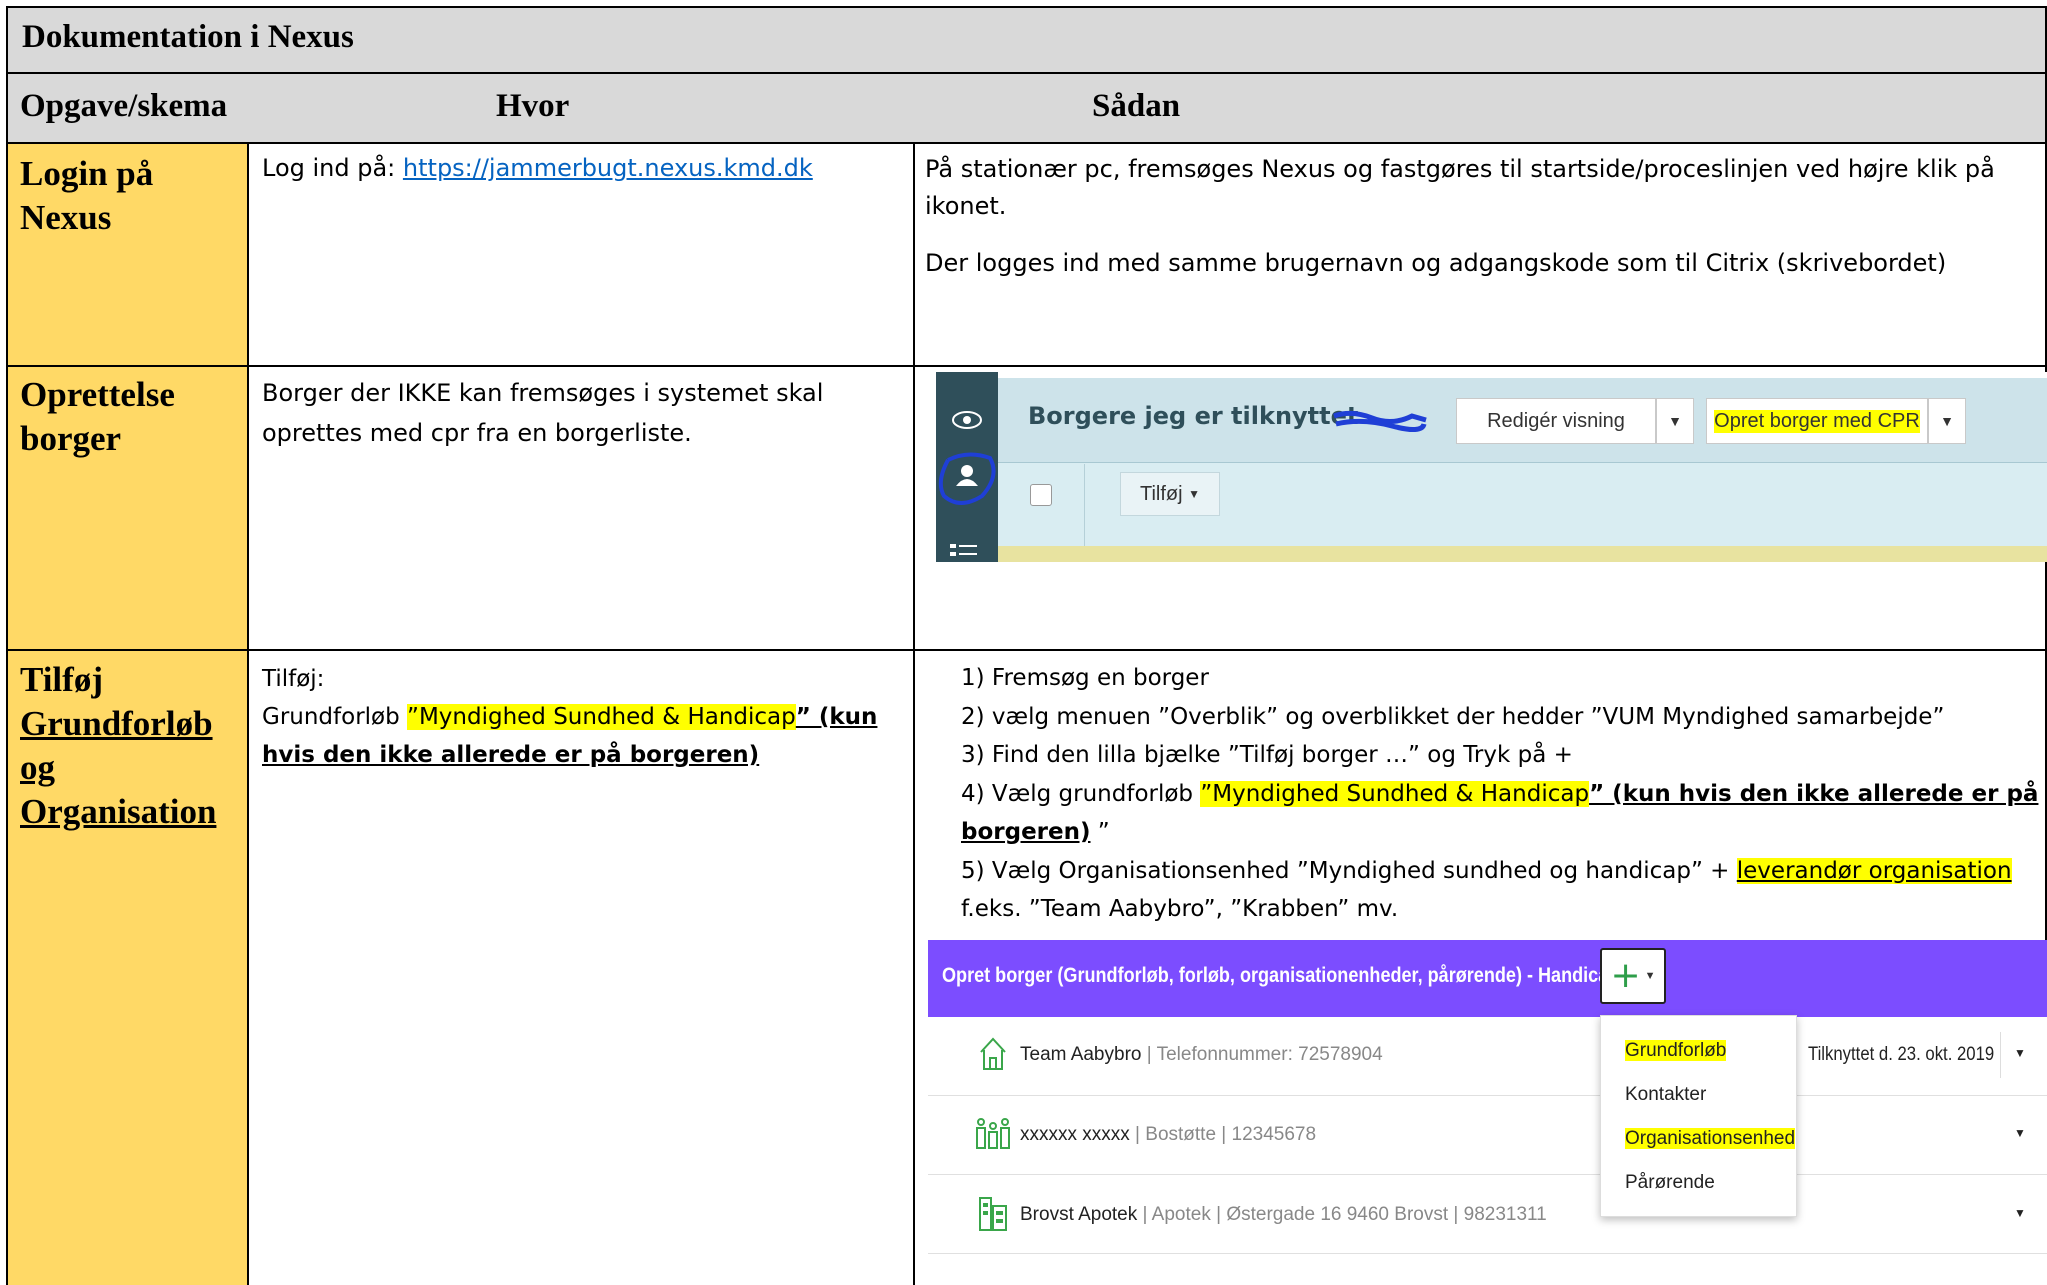 This screenshot has width=2047, height=1285. What do you see at coordinates (1180, 909) in the screenshot?
I see `step-5-line2: f.eks. ”Team Aabybro”, ”Krabben” mv.` at bounding box center [1180, 909].